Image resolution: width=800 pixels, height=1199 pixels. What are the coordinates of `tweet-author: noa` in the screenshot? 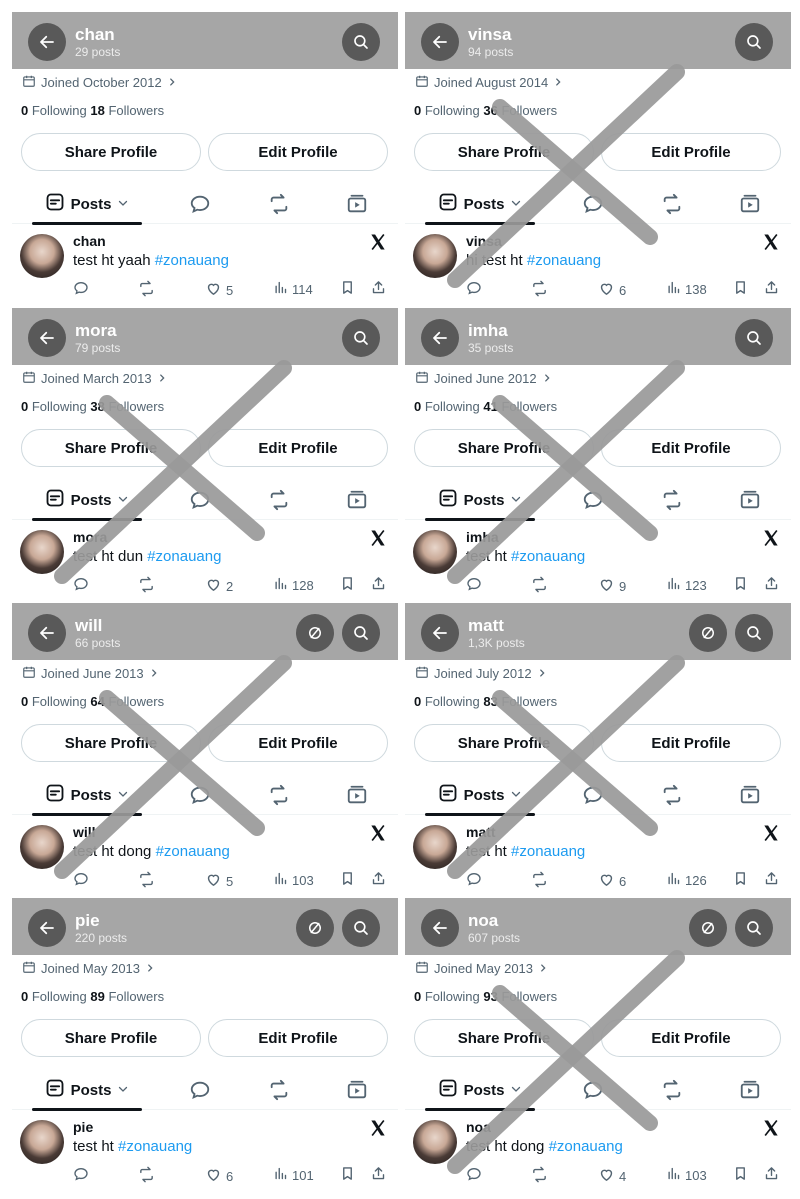 It's located at (478, 1127).